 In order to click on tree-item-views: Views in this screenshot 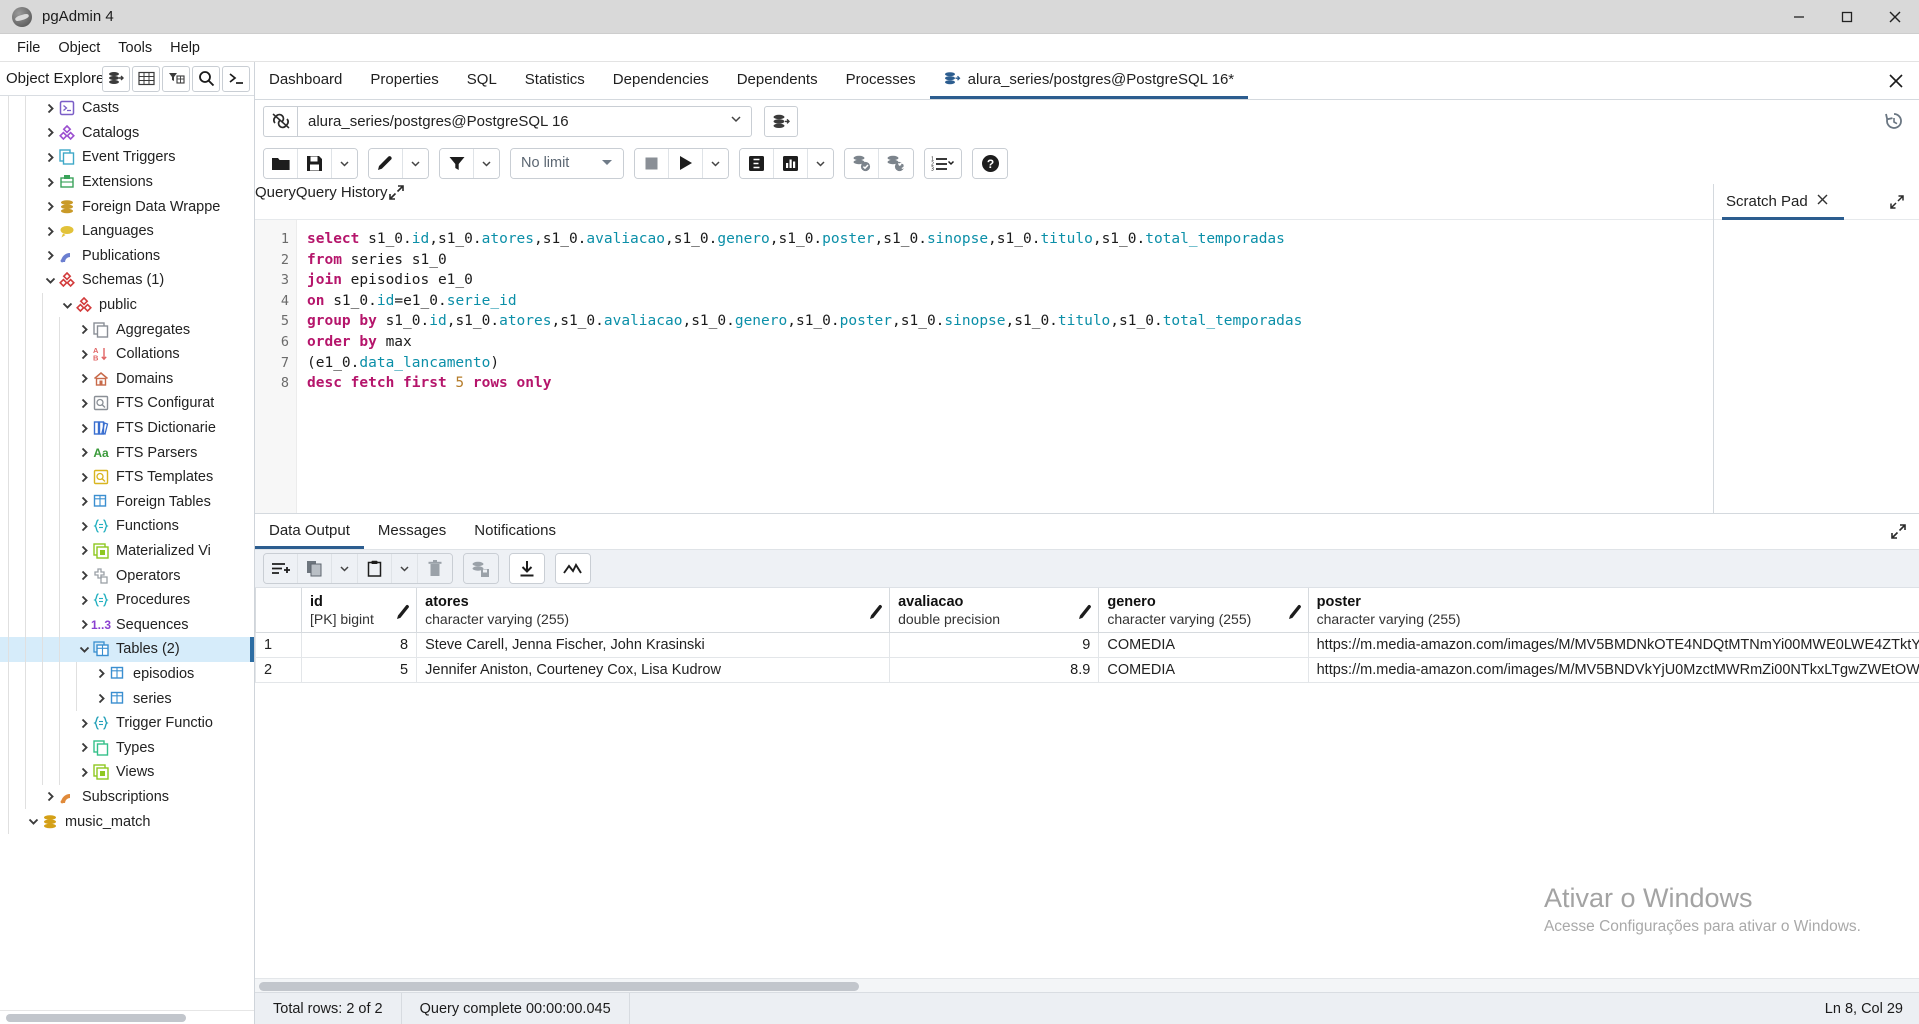, I will do `click(127, 772)`.